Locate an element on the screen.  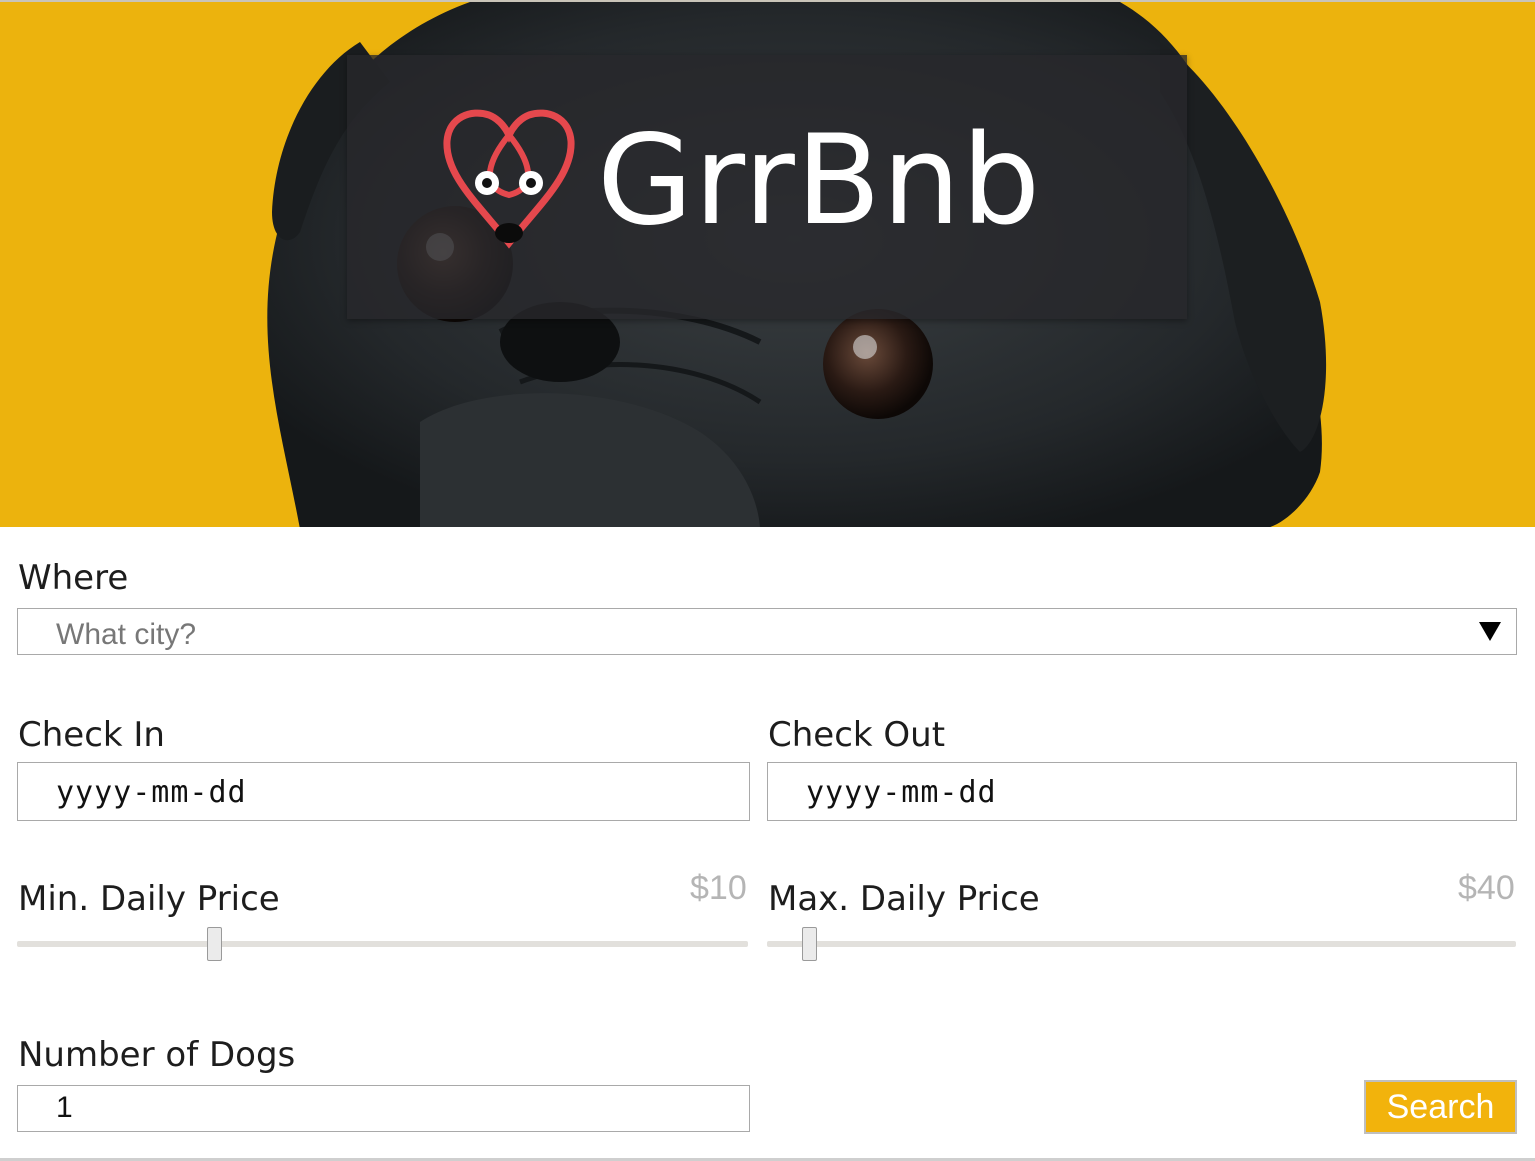
min-price-slider-track is located at coordinates (382, 944).